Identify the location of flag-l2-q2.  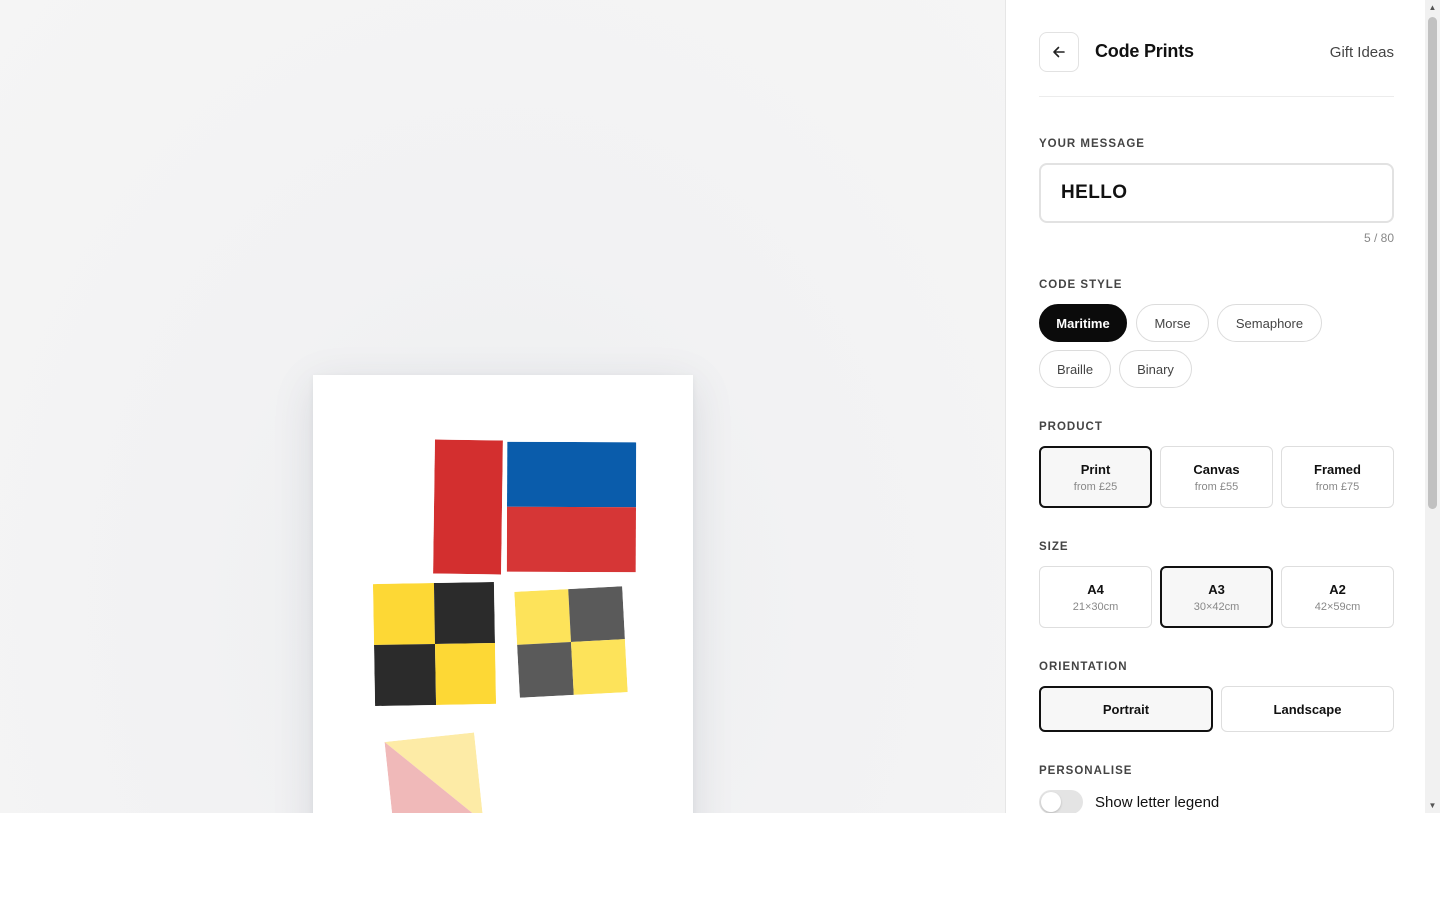
(596, 614).